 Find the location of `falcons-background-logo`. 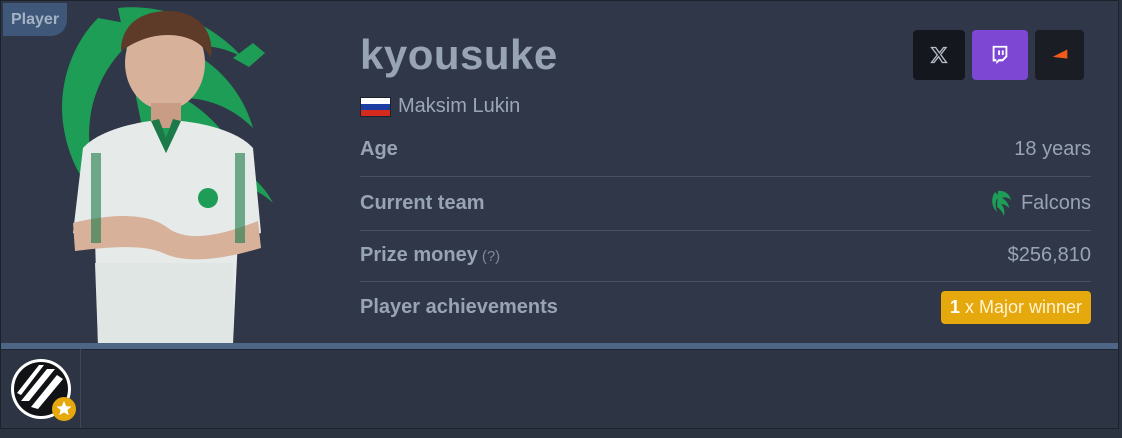

falcons-background-logo is located at coordinates (167, 175).